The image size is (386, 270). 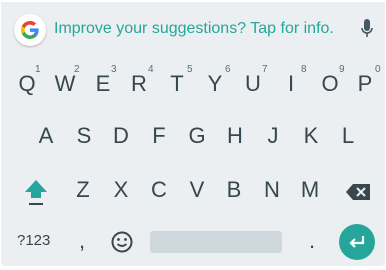 What do you see at coordinates (310, 190) in the screenshot?
I see `key-m: M` at bounding box center [310, 190].